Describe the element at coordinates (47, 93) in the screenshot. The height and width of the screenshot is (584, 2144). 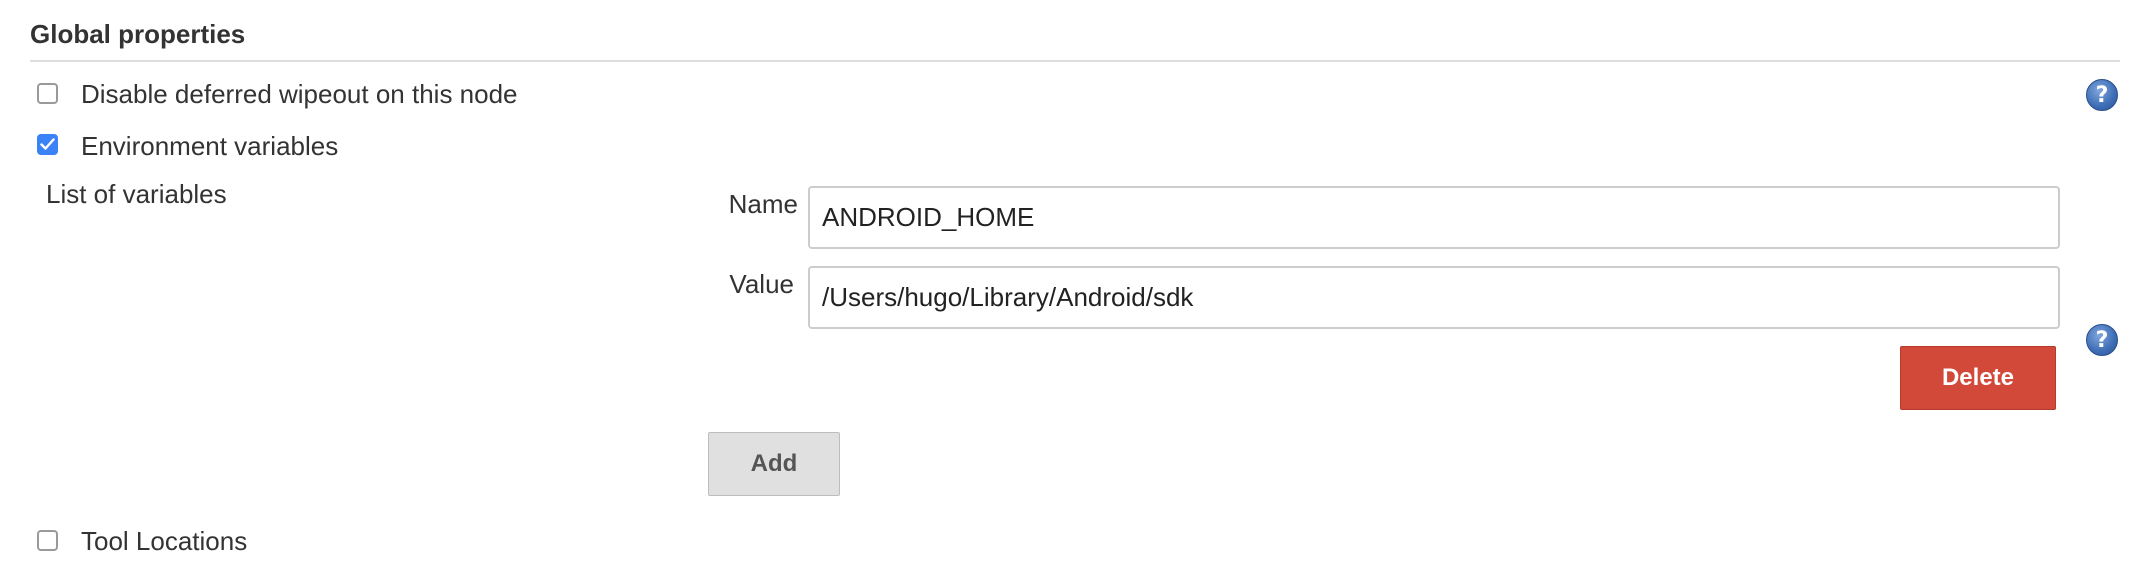
I see `disable-wipeout-checkbox` at that location.